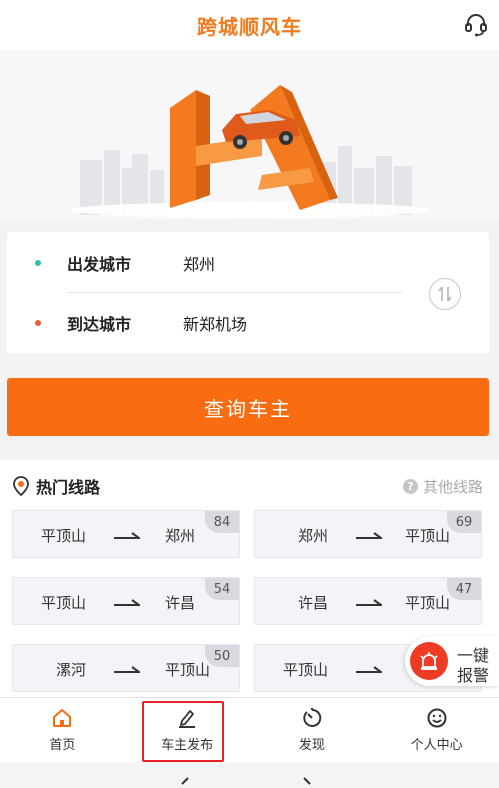 This screenshot has width=499, height=788. I want to click on departure-city-value: 郑州, so click(199, 263).